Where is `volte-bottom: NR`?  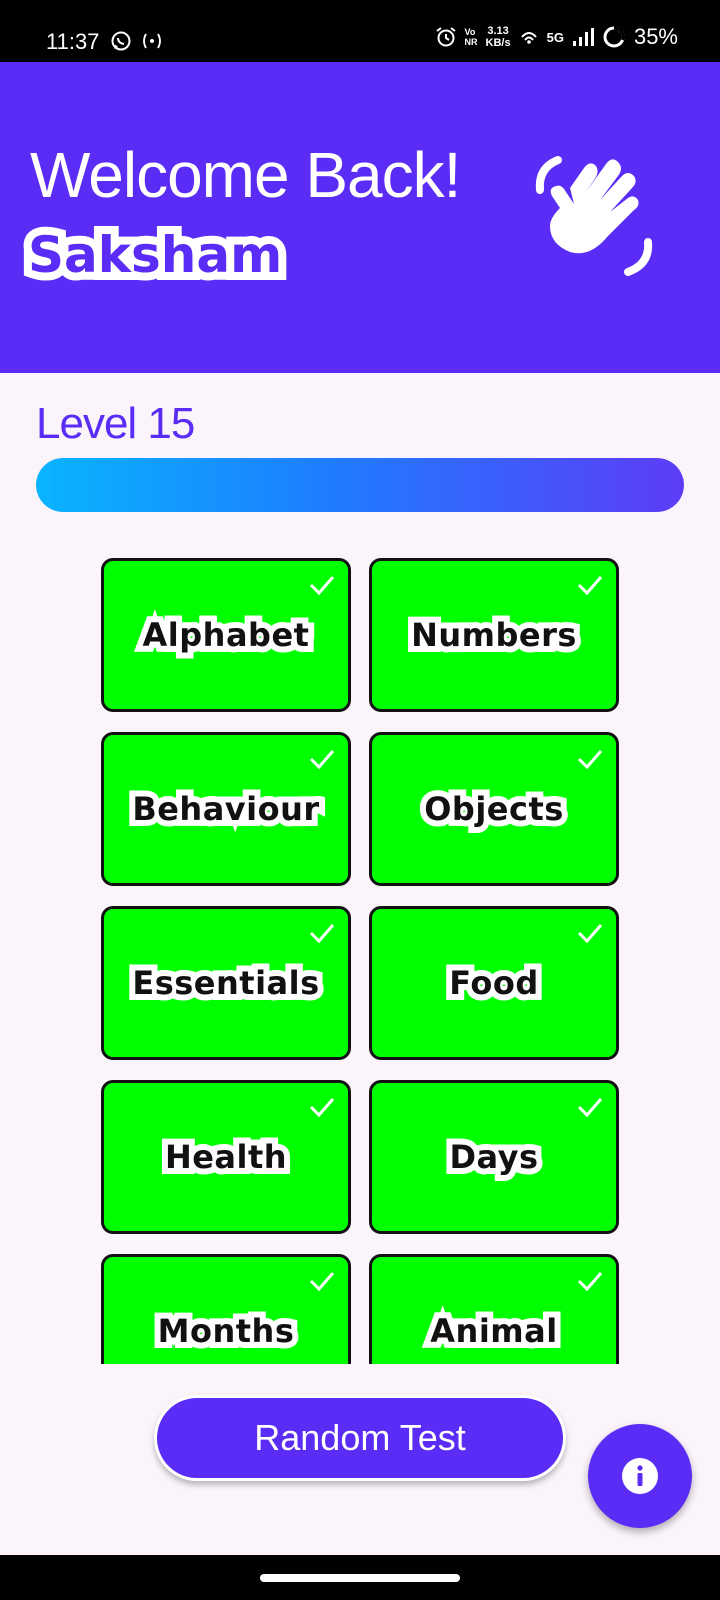
volte-bottom: NR is located at coordinates (471, 42).